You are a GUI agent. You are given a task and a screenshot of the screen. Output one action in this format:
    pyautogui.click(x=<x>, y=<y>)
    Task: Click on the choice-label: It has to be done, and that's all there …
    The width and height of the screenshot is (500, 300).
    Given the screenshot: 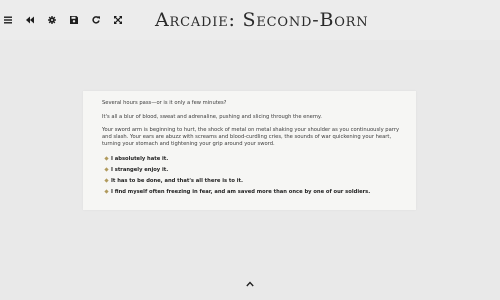 What is the action you would take?
    pyautogui.click(x=177, y=180)
    